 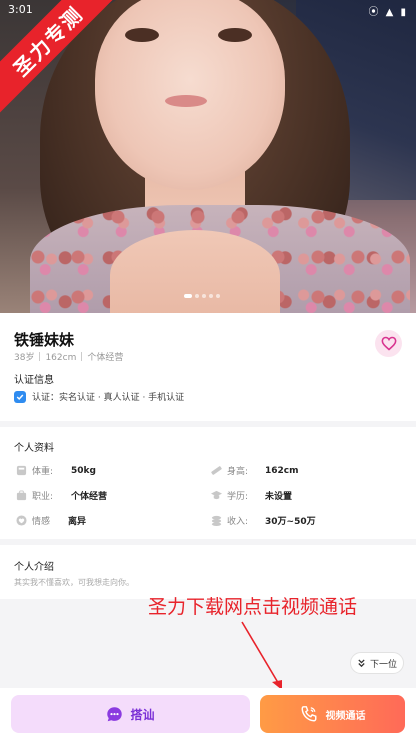 I want to click on double-chevron-down-icon, so click(x=361, y=662).